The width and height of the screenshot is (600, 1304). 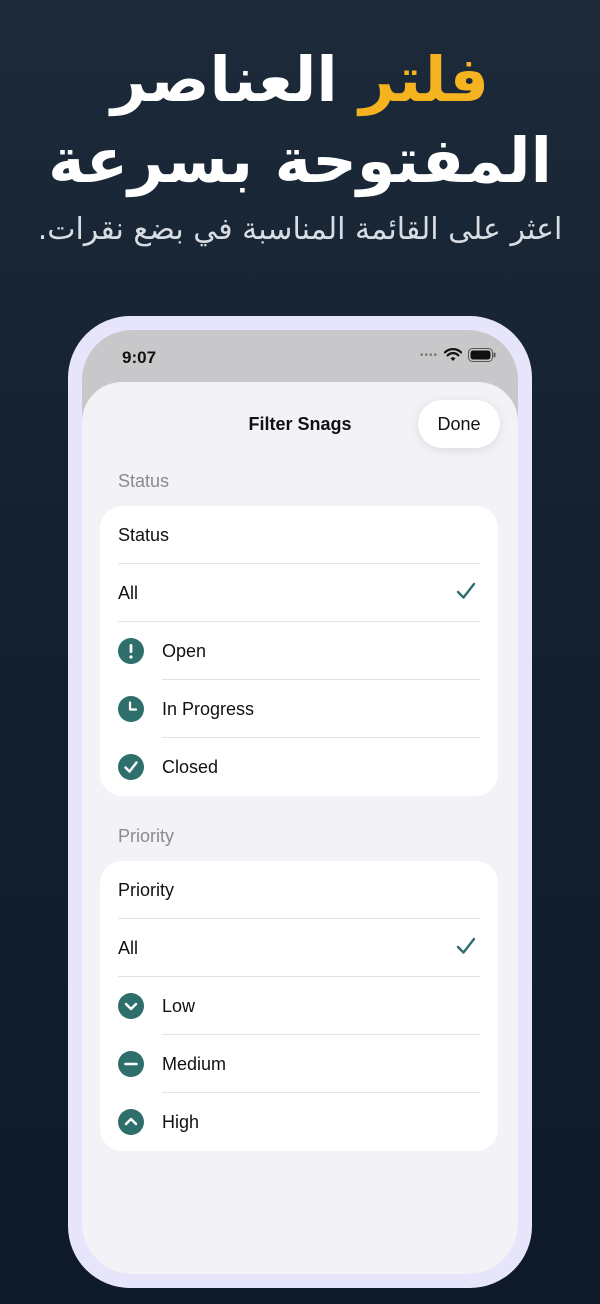 I want to click on exclamation-circle-icon, so click(x=131, y=651).